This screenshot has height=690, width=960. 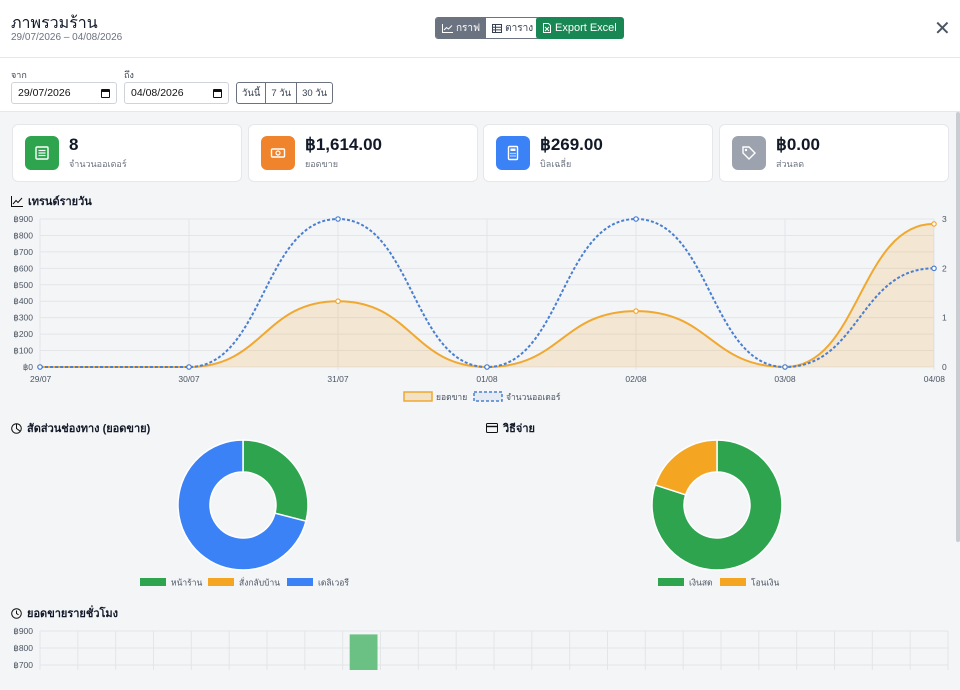 What do you see at coordinates (314, 93) in the screenshot?
I see `quick-30days-button: 30 วัน` at bounding box center [314, 93].